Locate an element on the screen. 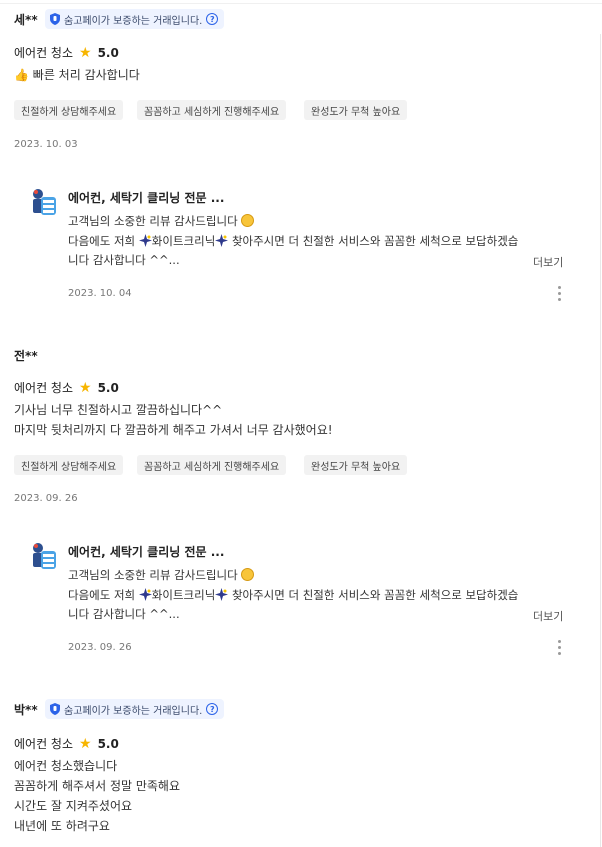  review-author: 세** is located at coordinates (26, 20).